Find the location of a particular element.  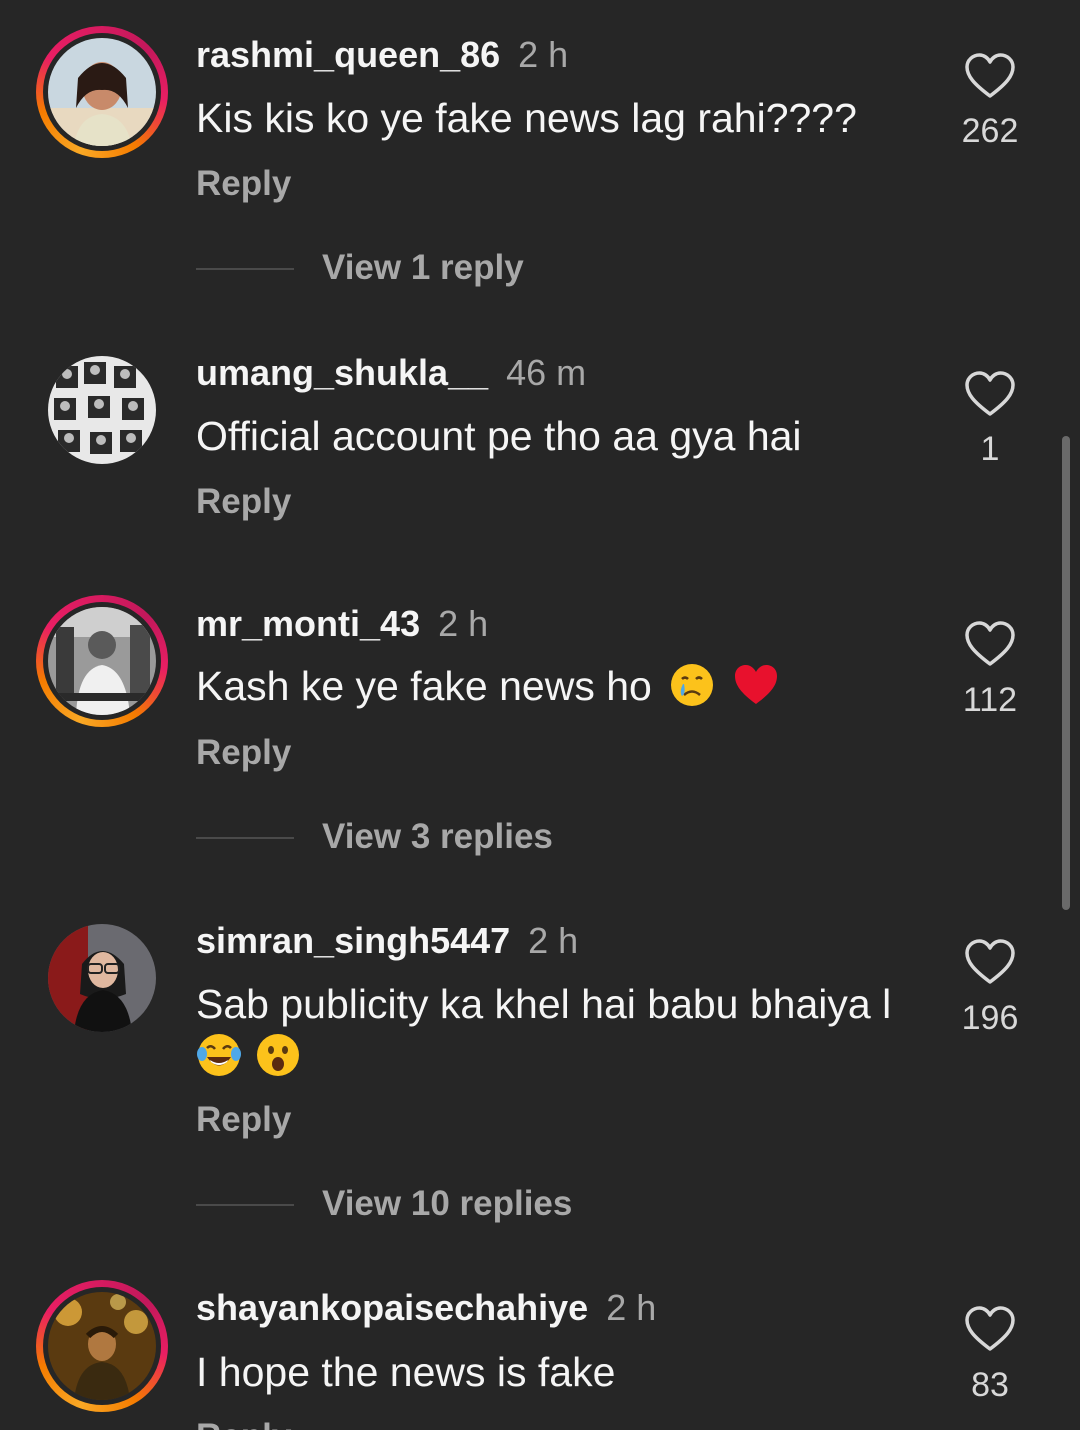

comment-header: shayankopaisechahiye 2 h is located at coordinates (426, 1308).